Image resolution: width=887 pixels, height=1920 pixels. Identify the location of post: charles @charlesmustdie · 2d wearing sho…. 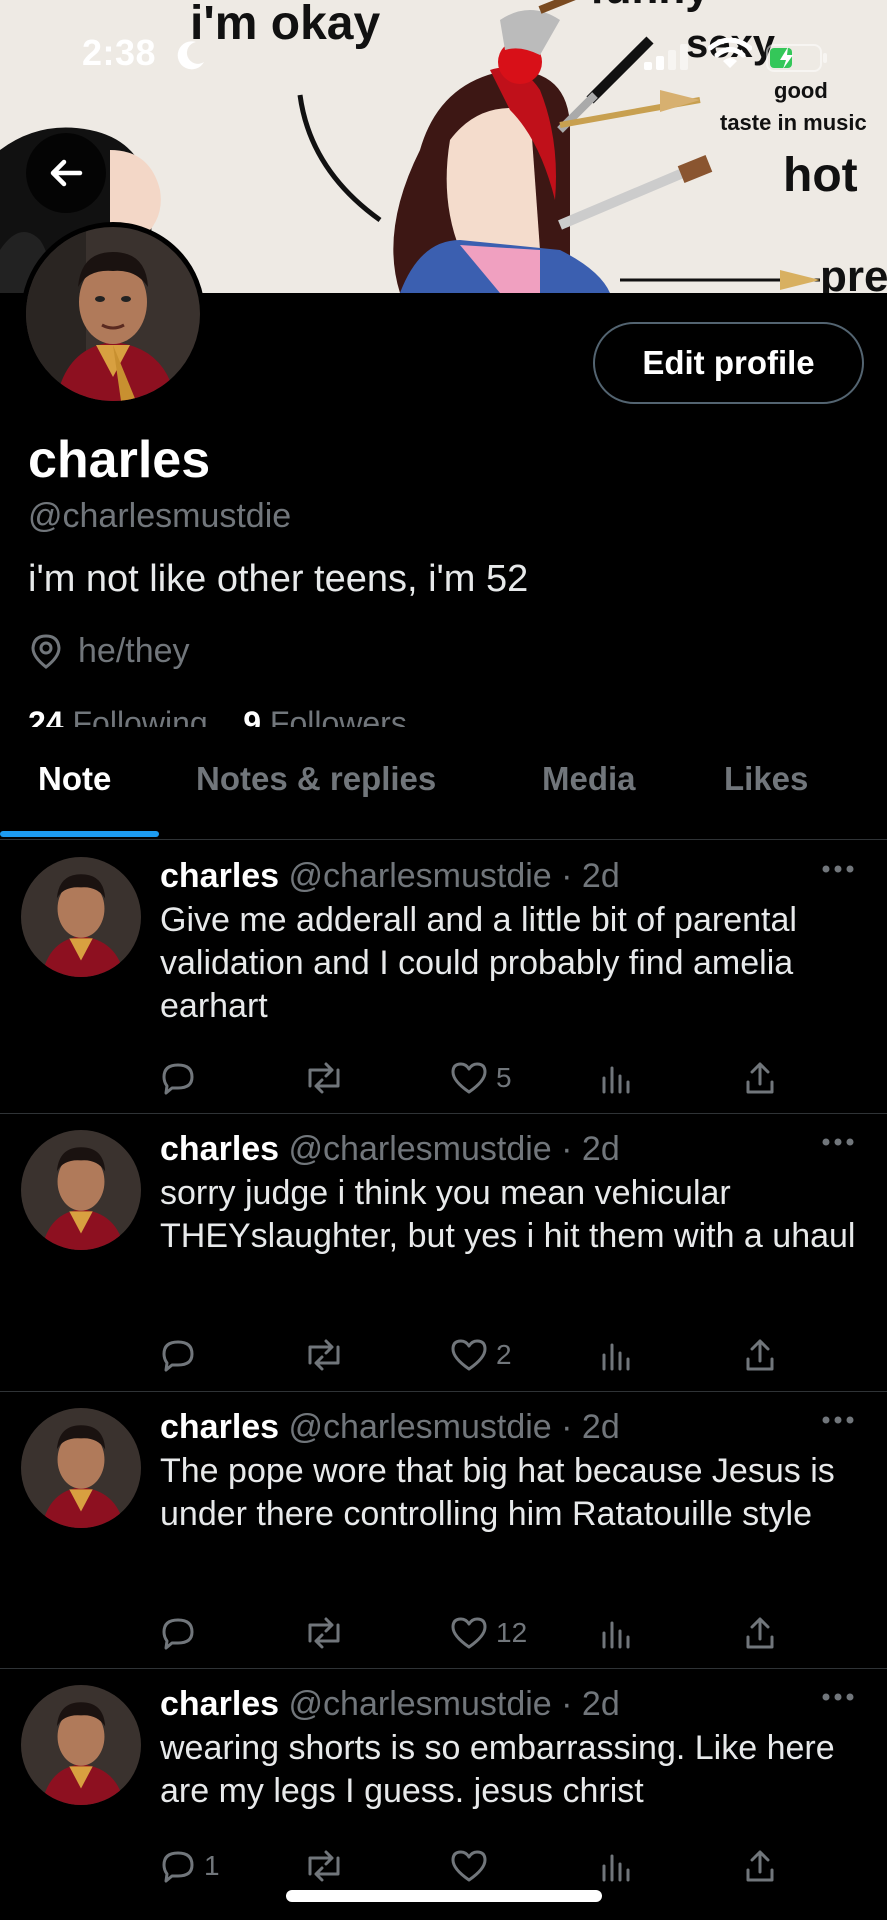
(443, 1794).